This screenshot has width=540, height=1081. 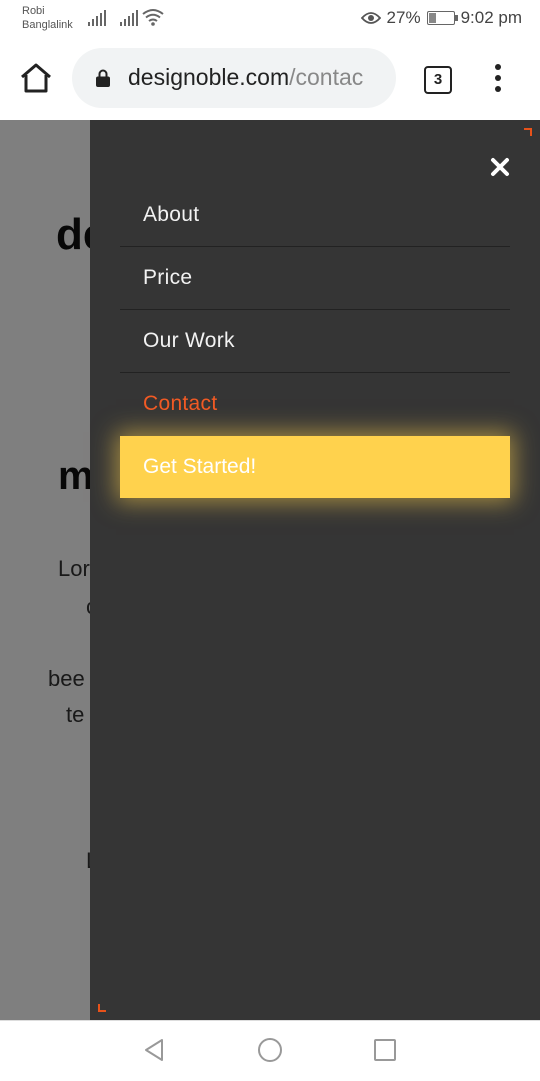 What do you see at coordinates (491, 17) in the screenshot?
I see `clock: 9:02 pm` at bounding box center [491, 17].